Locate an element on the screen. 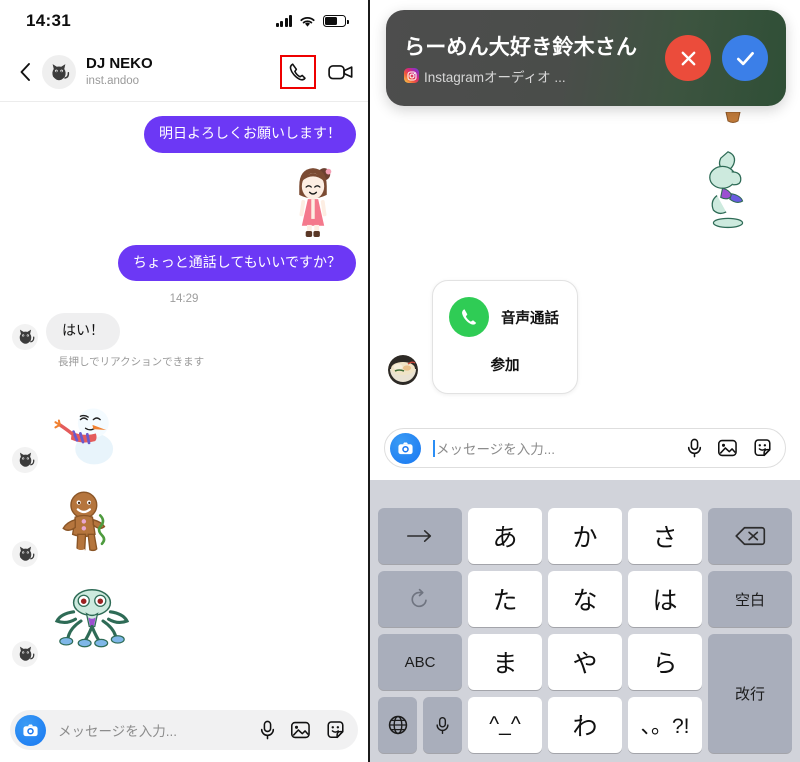 Image resolution: width=800 pixels, height=762 pixels. key-a: あ is located at coordinates (505, 536).